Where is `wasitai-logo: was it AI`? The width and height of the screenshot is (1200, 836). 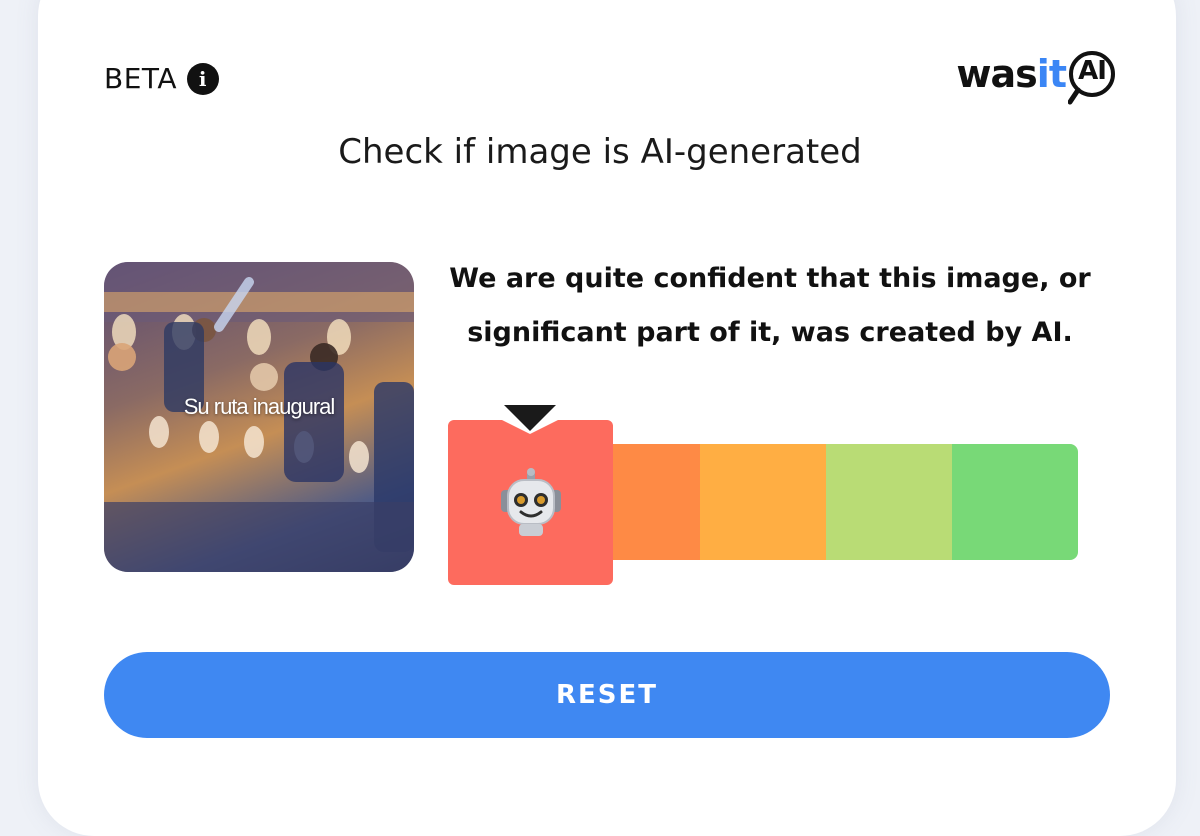 wasitai-logo: was it AI is located at coordinates (1036, 77).